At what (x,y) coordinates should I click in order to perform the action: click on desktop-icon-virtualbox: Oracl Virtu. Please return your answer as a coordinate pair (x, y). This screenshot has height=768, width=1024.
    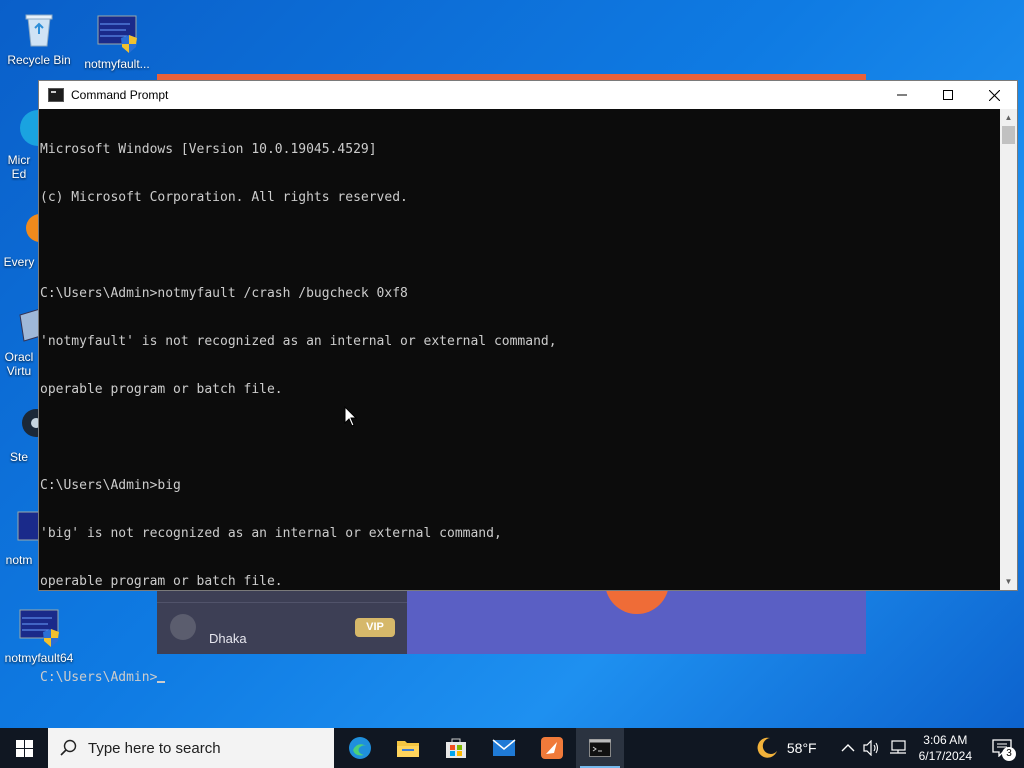
    Looking at the image, I should click on (19, 341).